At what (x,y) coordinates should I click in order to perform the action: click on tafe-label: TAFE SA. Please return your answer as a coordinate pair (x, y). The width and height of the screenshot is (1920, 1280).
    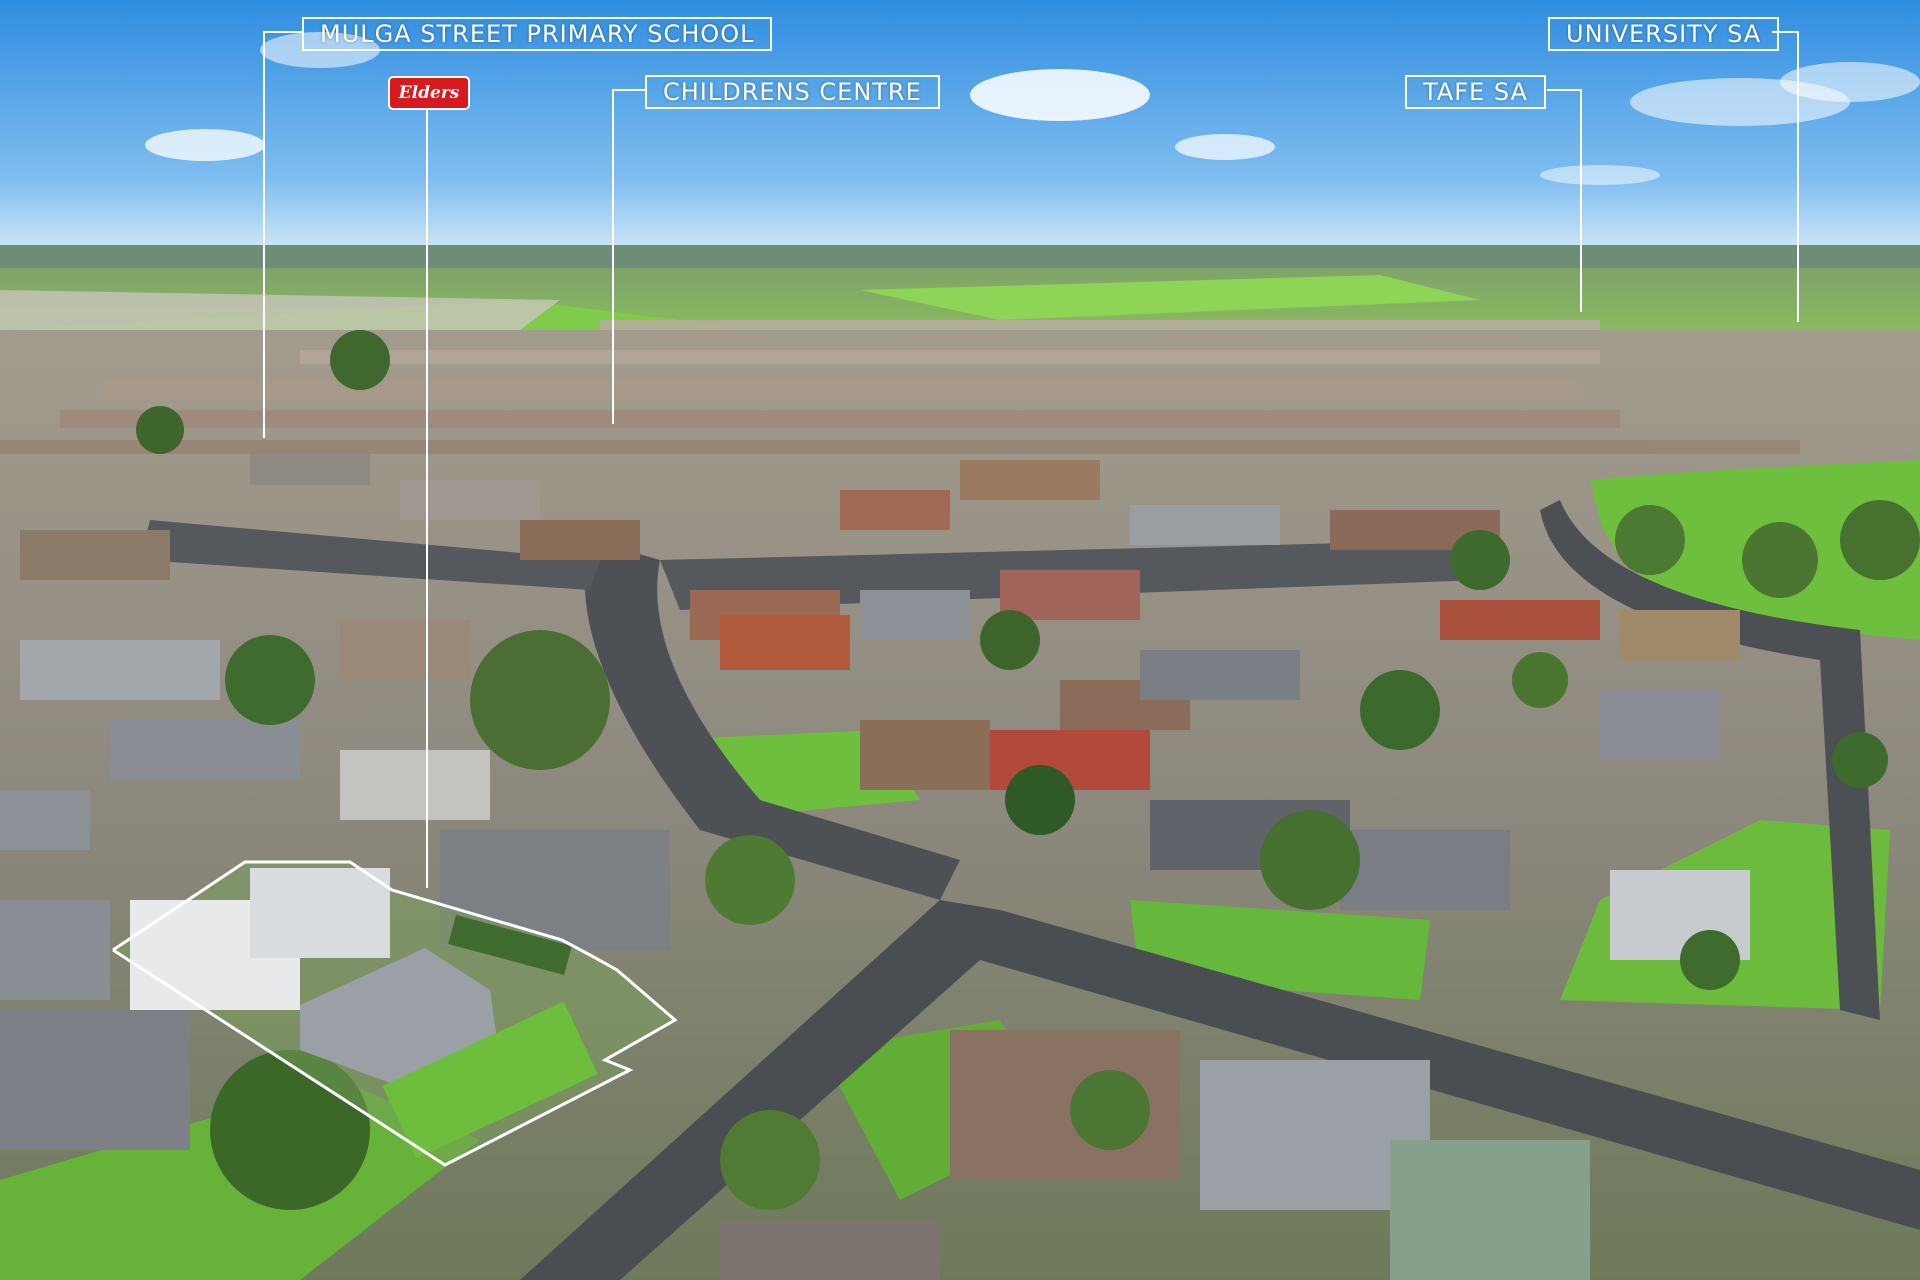
    Looking at the image, I should click on (1475, 92).